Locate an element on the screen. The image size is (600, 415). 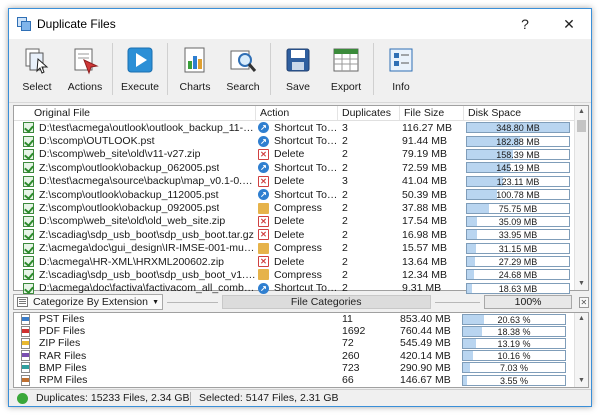
scrollbar-thumb is located at coordinates (581, 126).